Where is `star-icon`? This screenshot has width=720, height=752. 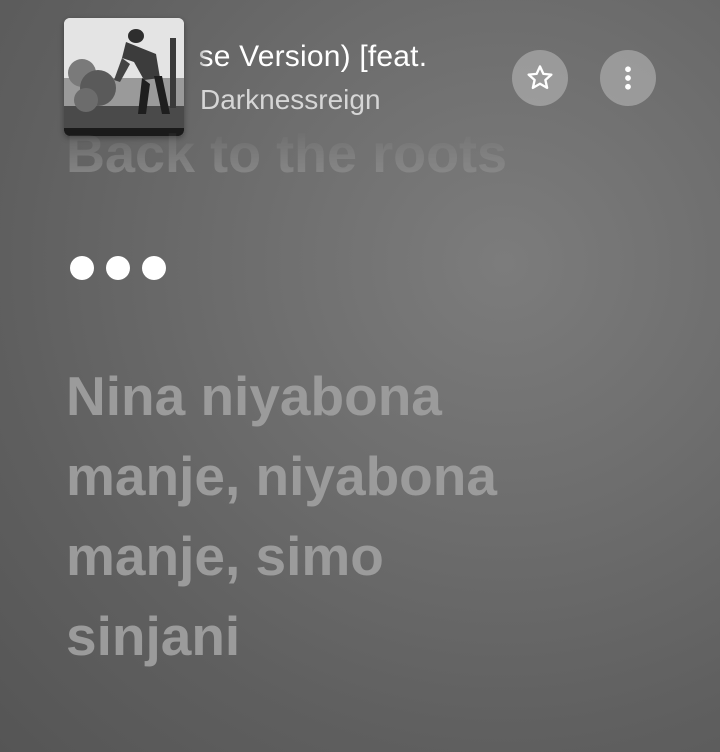 star-icon is located at coordinates (540, 77).